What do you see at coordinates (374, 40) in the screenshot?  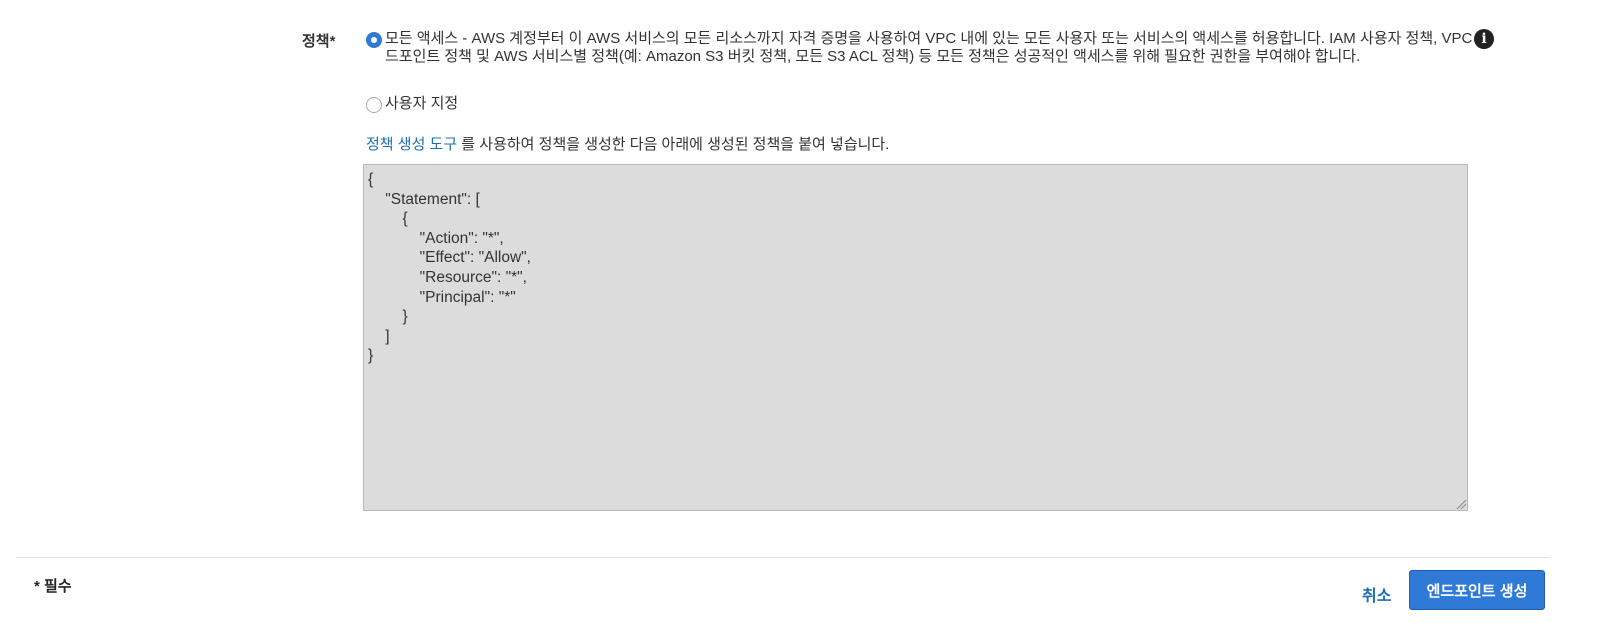 I see `full-access-radio` at bounding box center [374, 40].